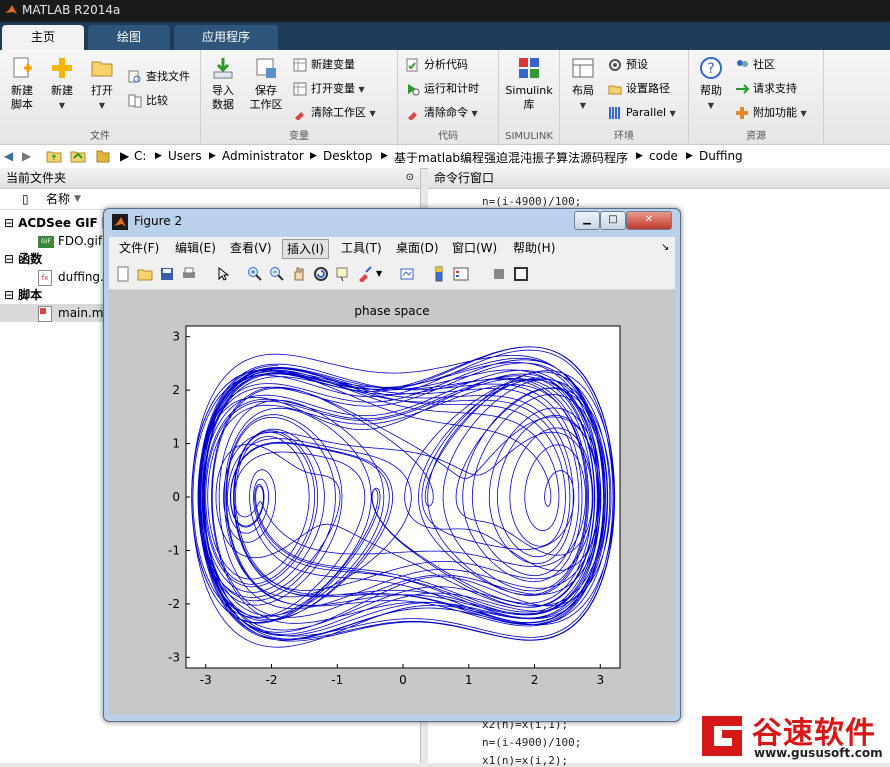 The height and width of the screenshot is (767, 890). What do you see at coordinates (600, 680) in the screenshot?
I see `x-tick-label: 3` at bounding box center [600, 680].